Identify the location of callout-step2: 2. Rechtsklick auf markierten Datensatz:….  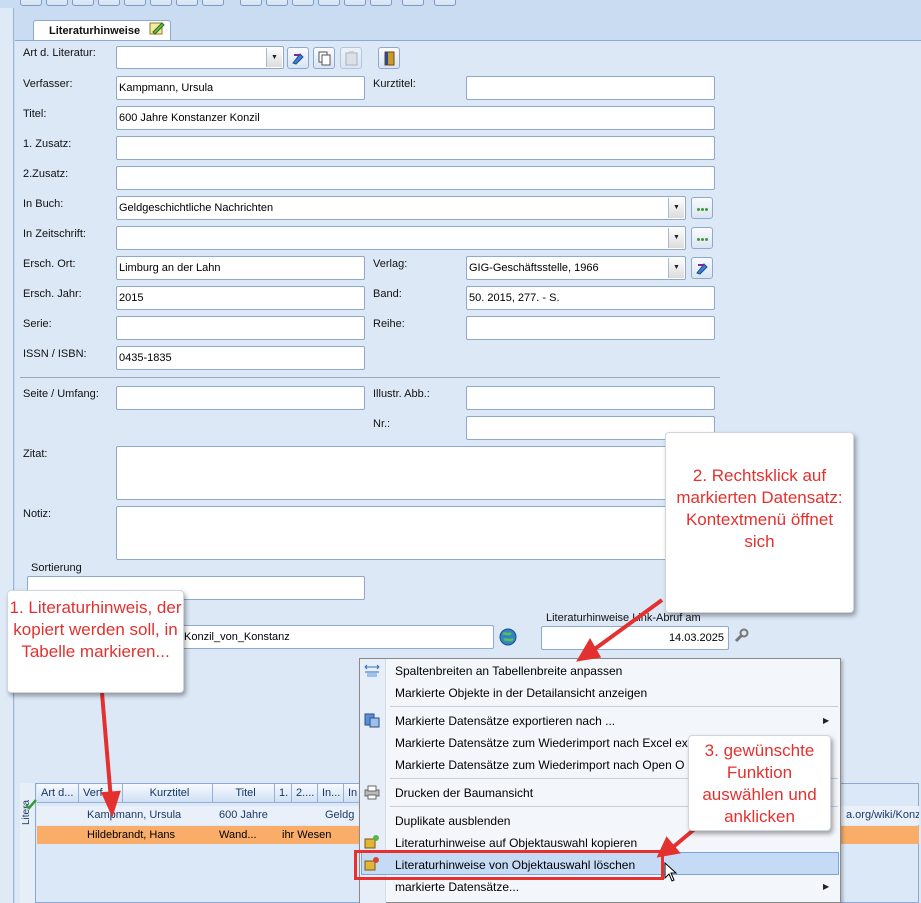
(759, 522).